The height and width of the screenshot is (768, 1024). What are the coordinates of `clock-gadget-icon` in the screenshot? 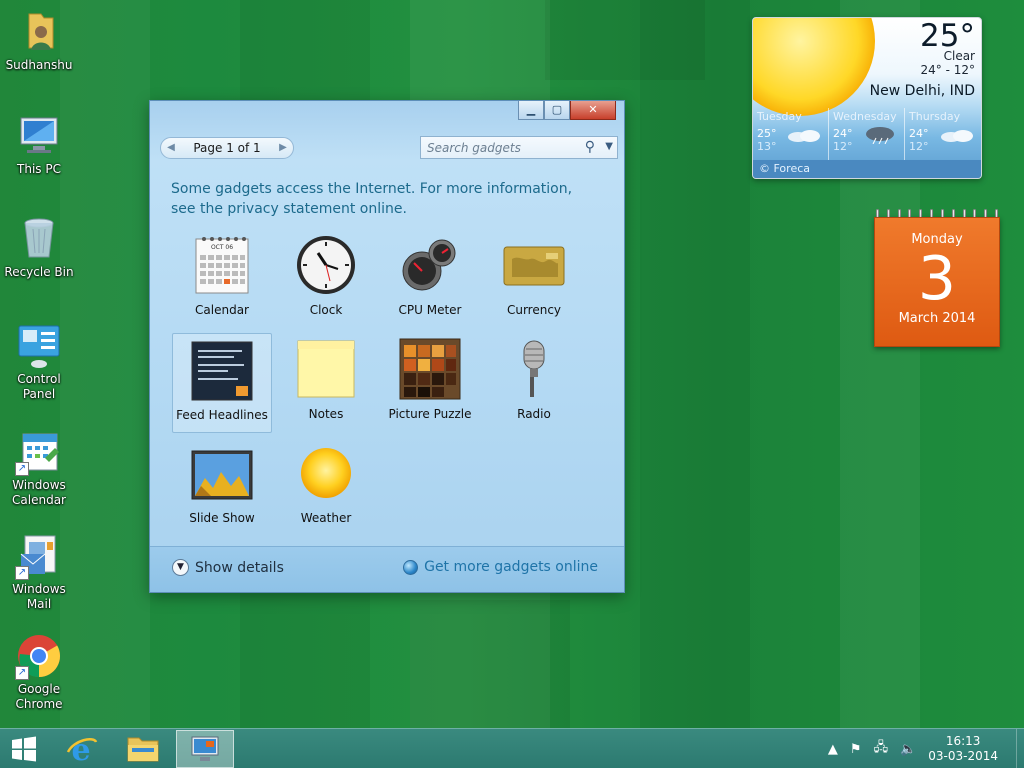 It's located at (326, 265).